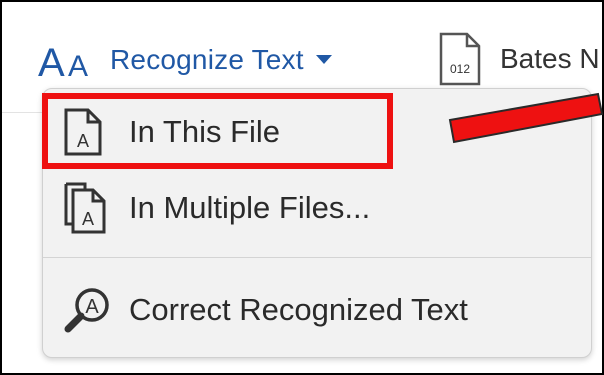  What do you see at coordinates (460, 59) in the screenshot?
I see `bates-document-icon: 012` at bounding box center [460, 59].